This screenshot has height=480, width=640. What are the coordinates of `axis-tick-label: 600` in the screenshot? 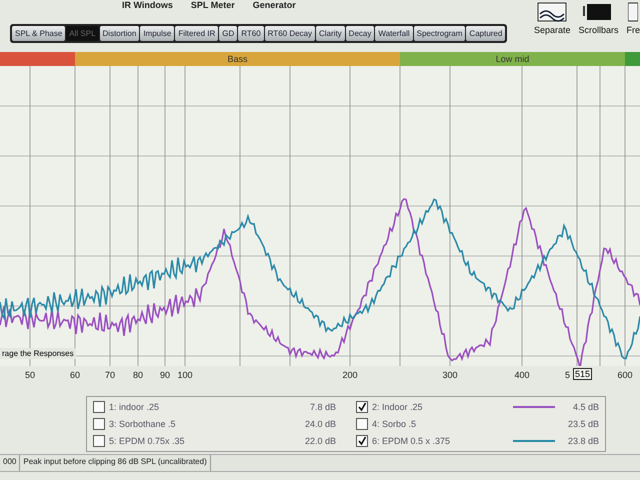 It's located at (625, 375).